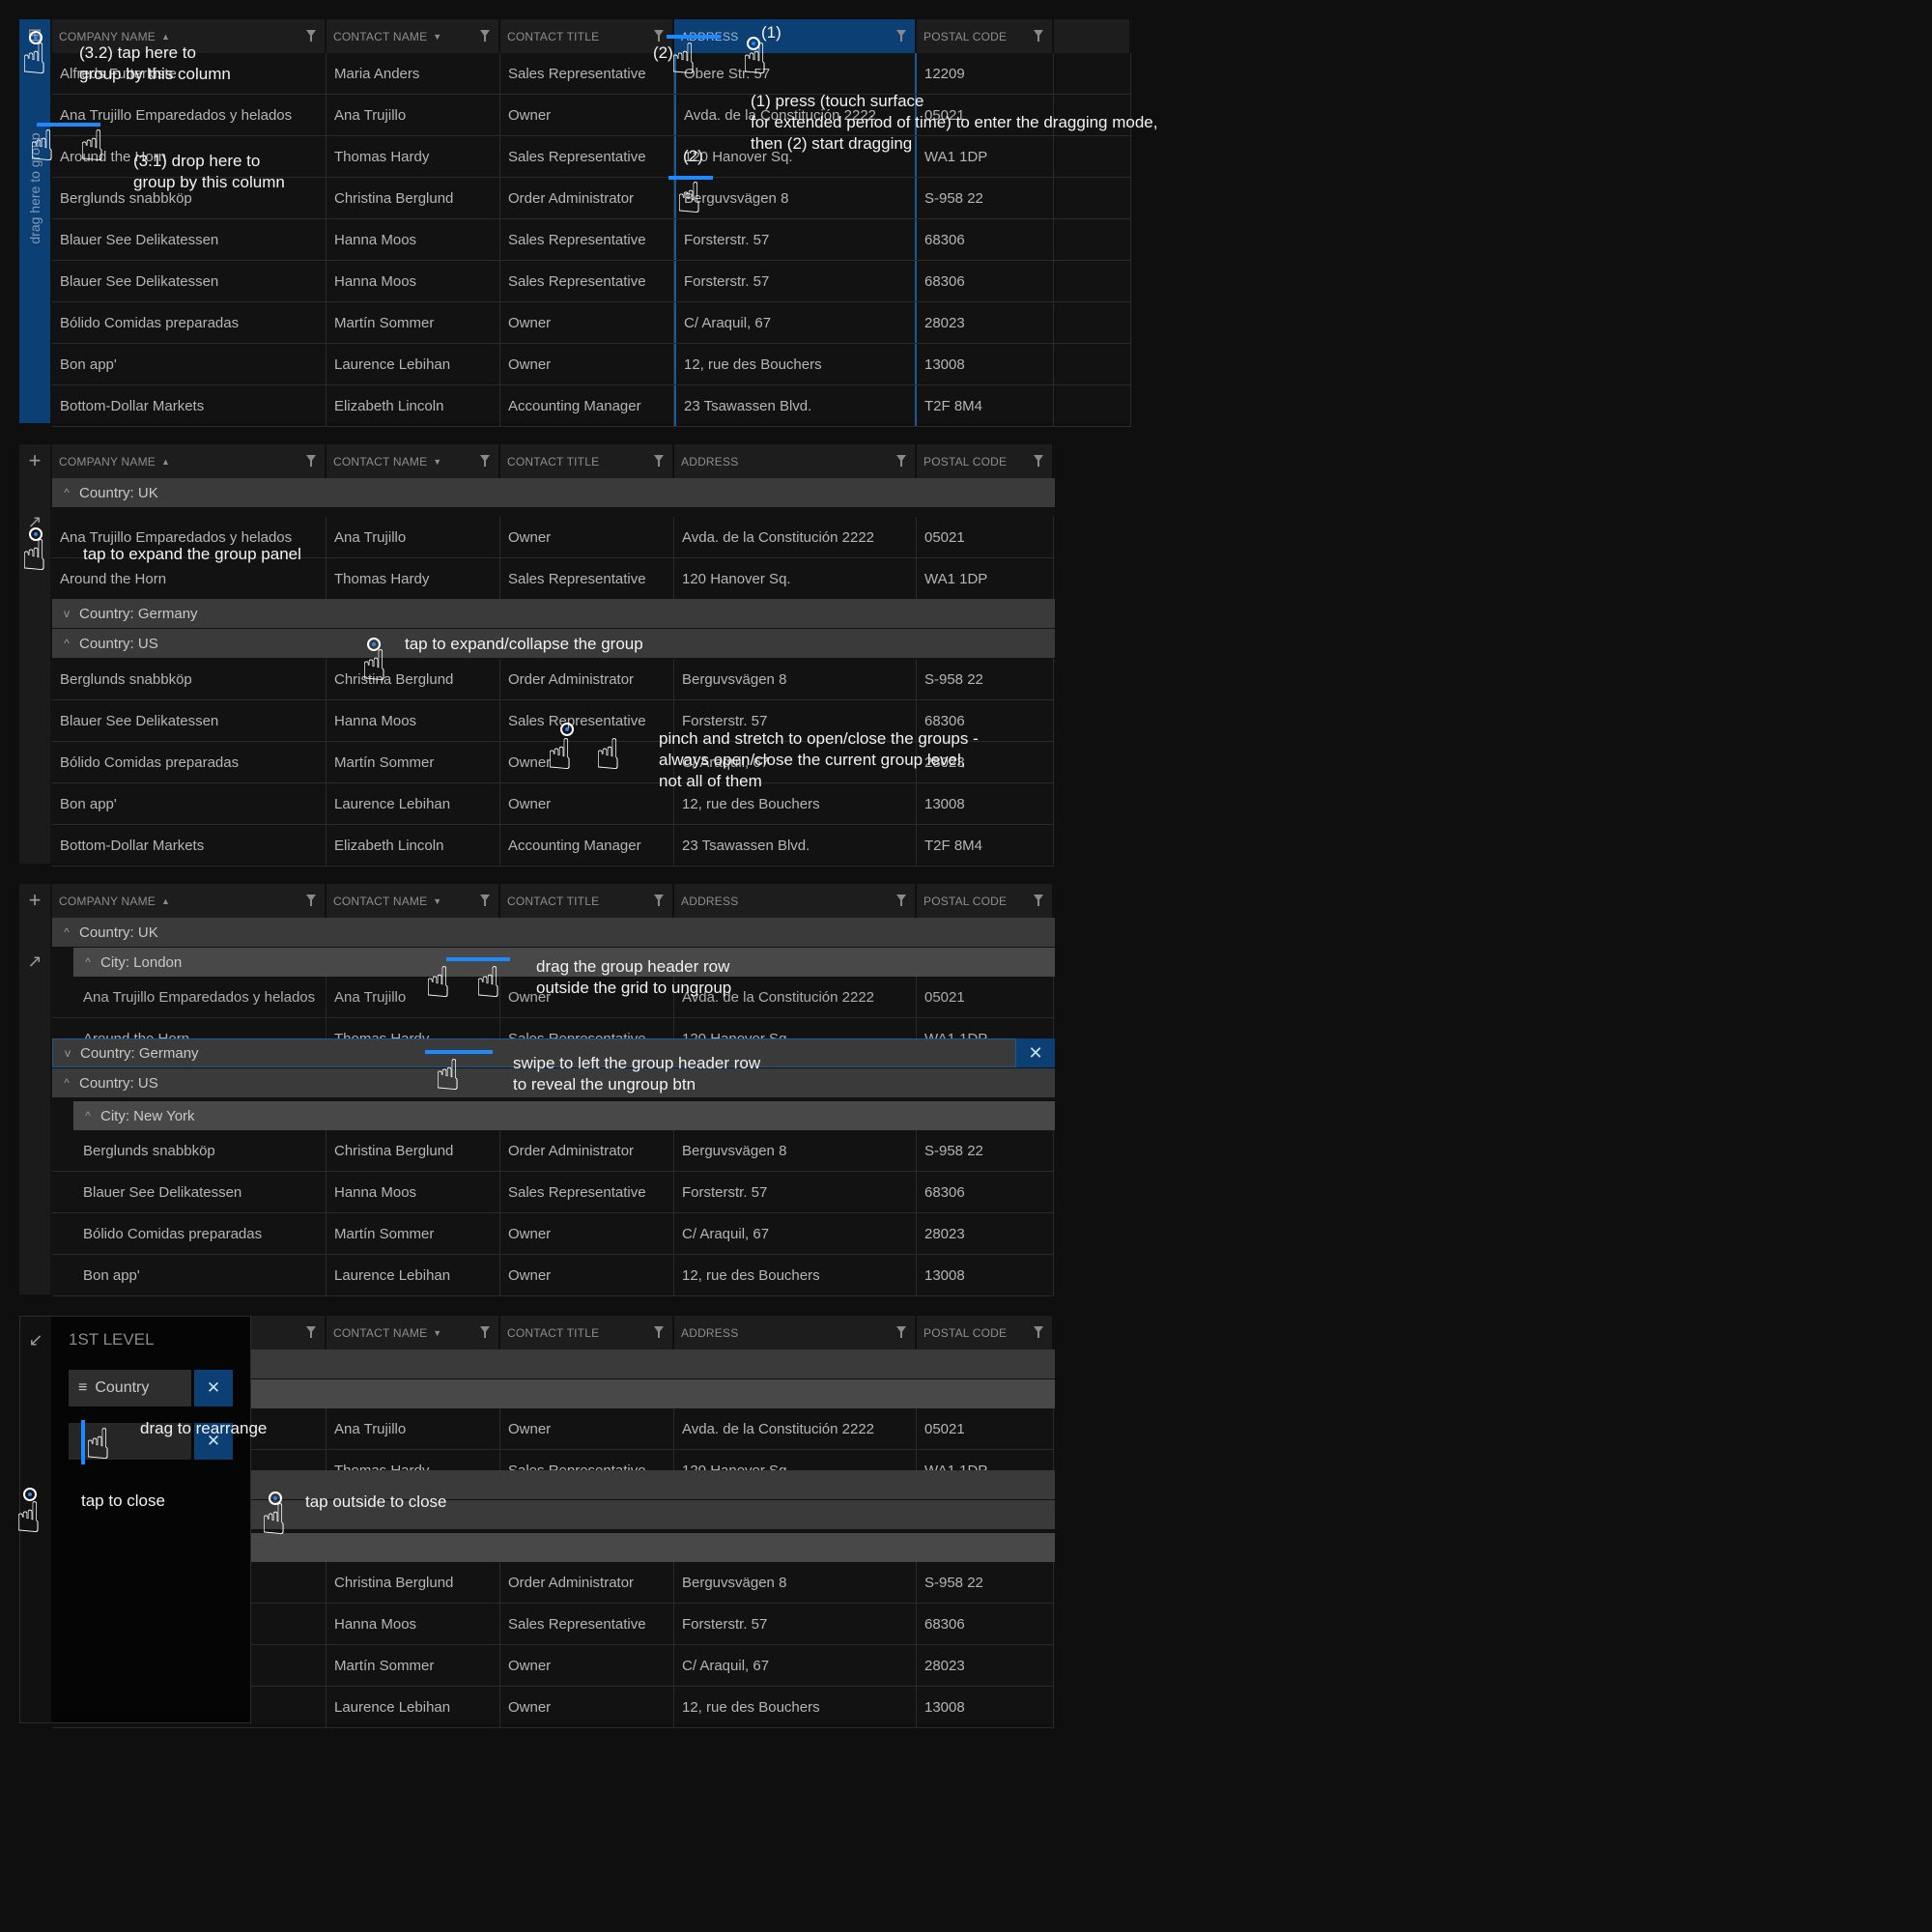  Describe the element at coordinates (213, 1388) in the screenshot. I see `remove-group-button: ✕` at that location.